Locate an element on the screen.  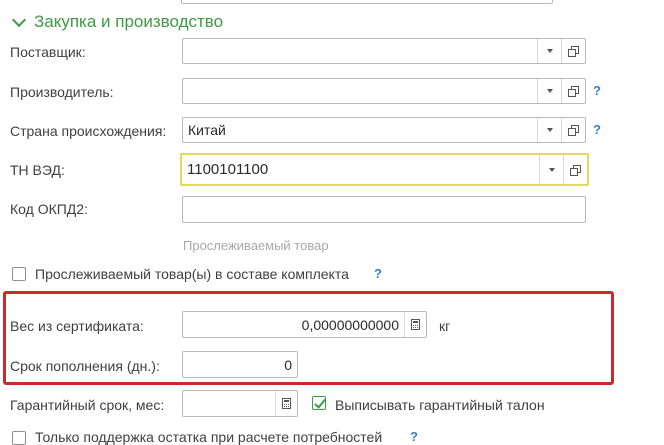
cert-weight-calculator-button is located at coordinates (415, 324).